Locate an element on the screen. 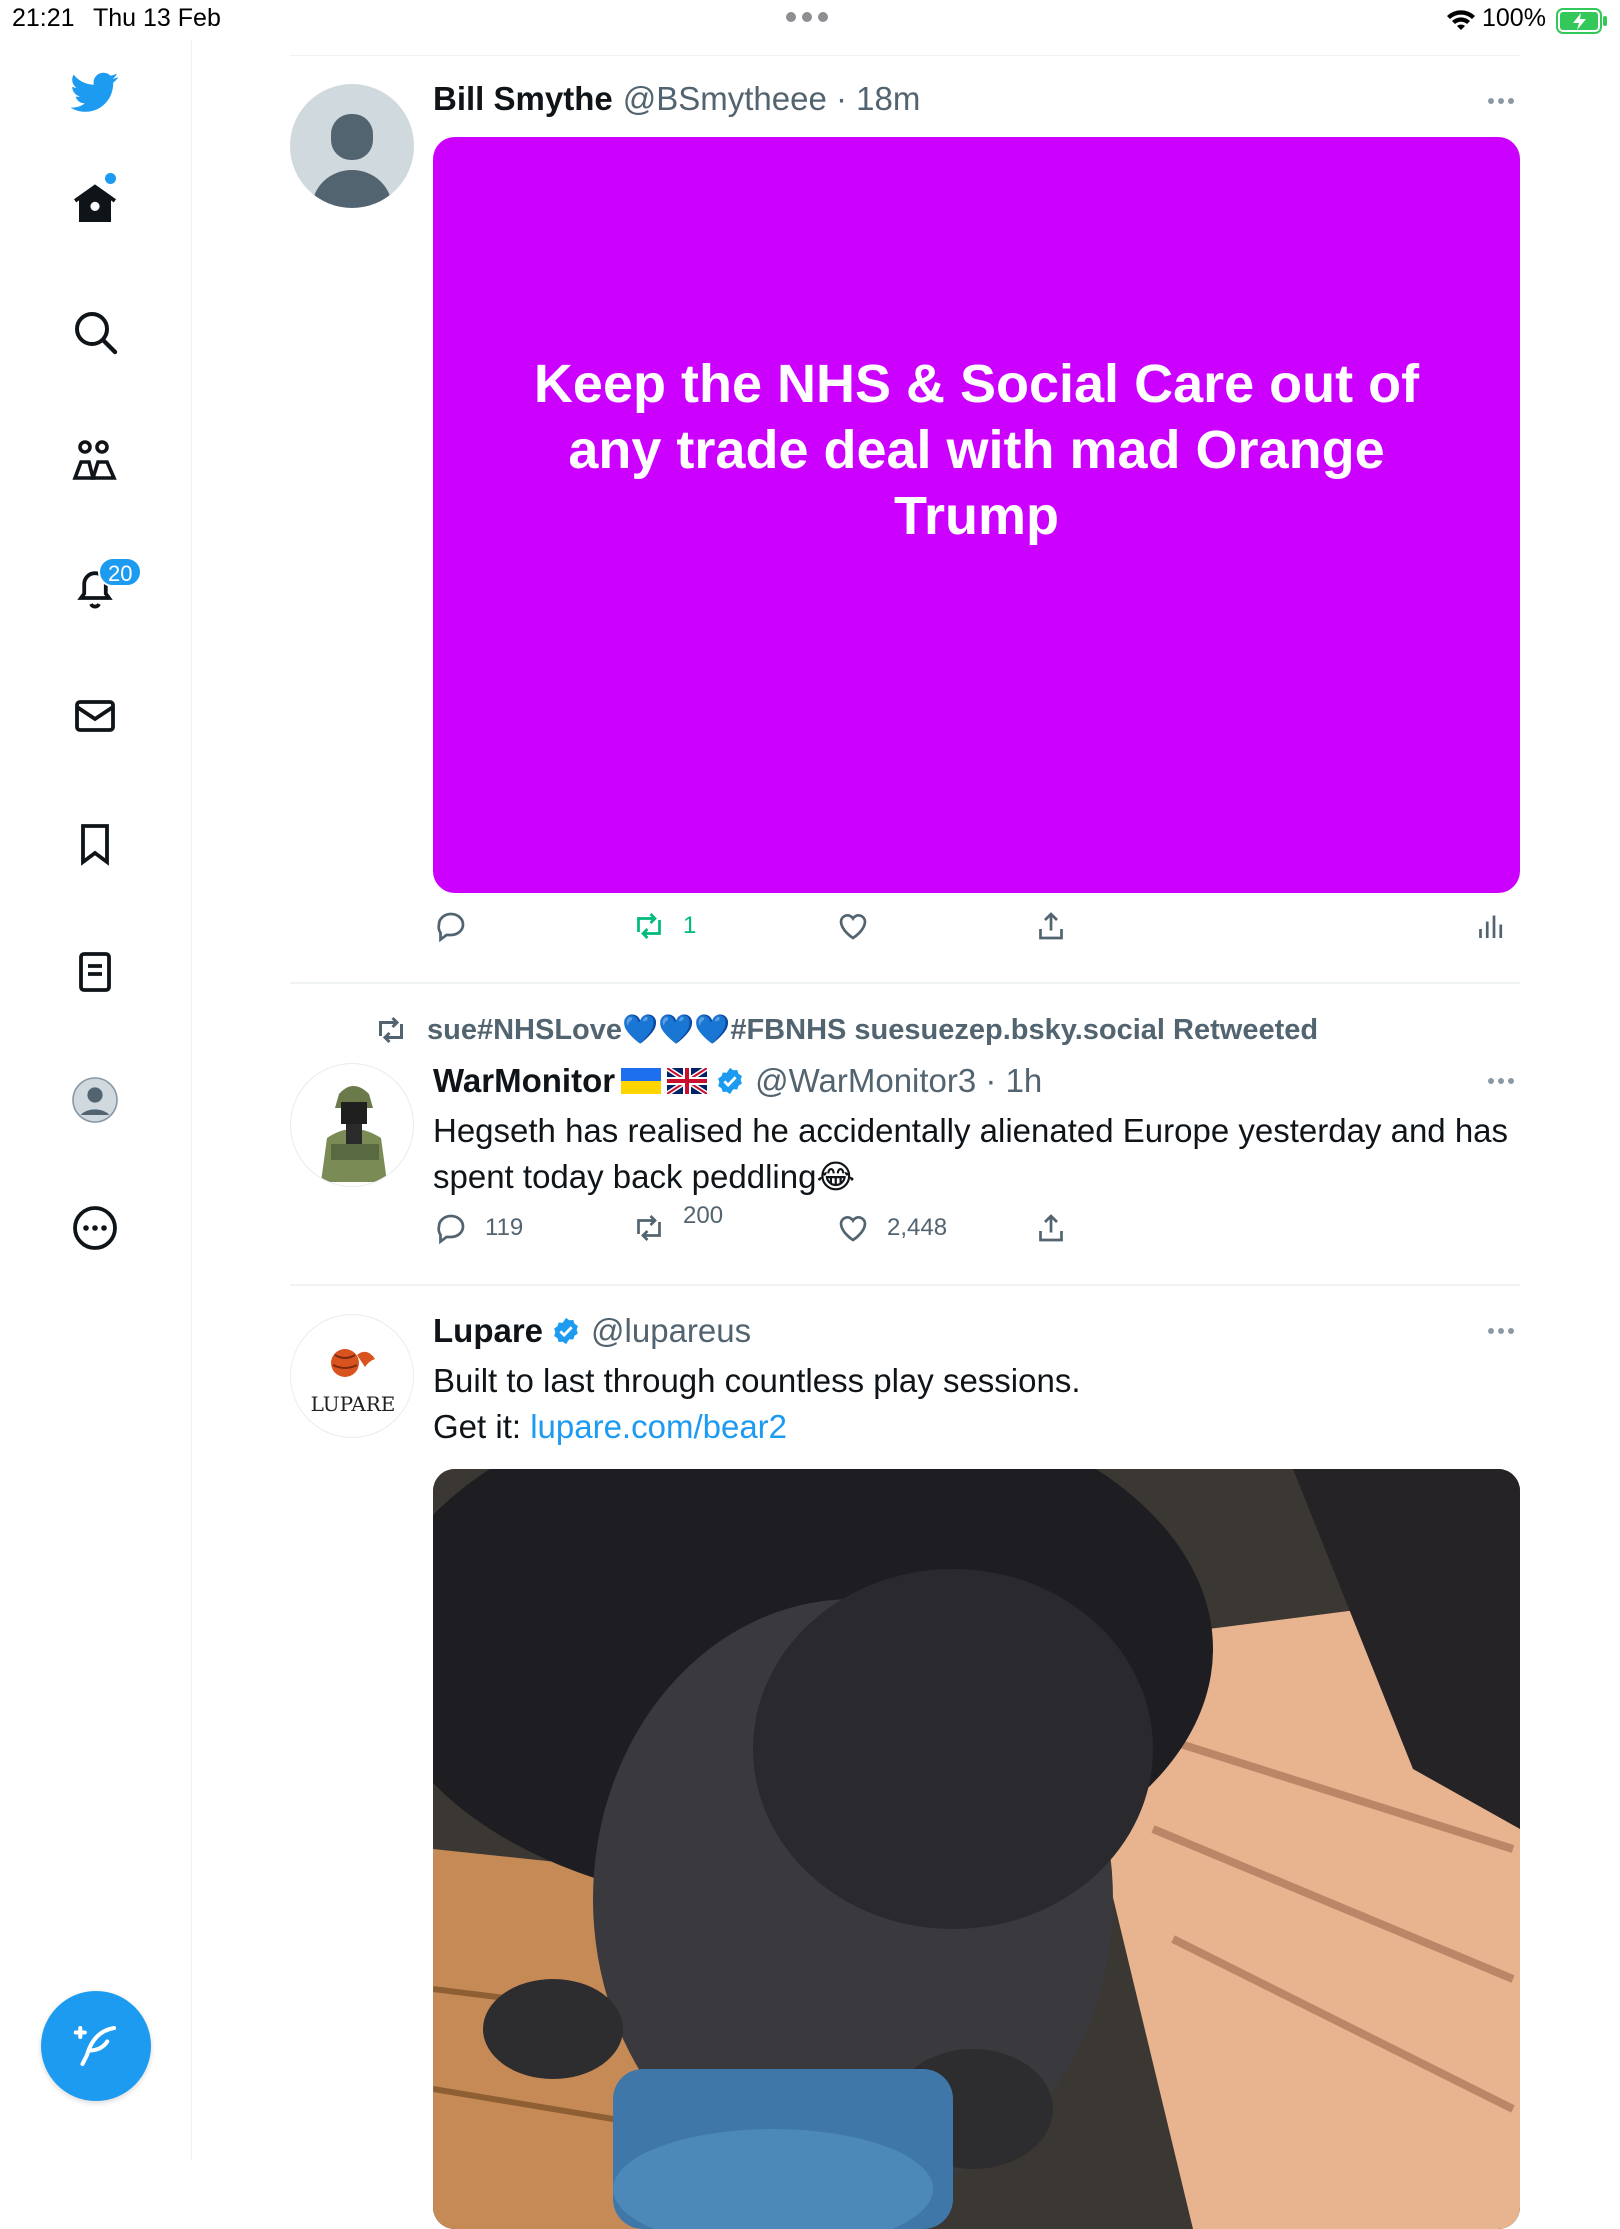 The width and height of the screenshot is (1620, 2229). tweet-avatar-warmonitor is located at coordinates (352, 1125).